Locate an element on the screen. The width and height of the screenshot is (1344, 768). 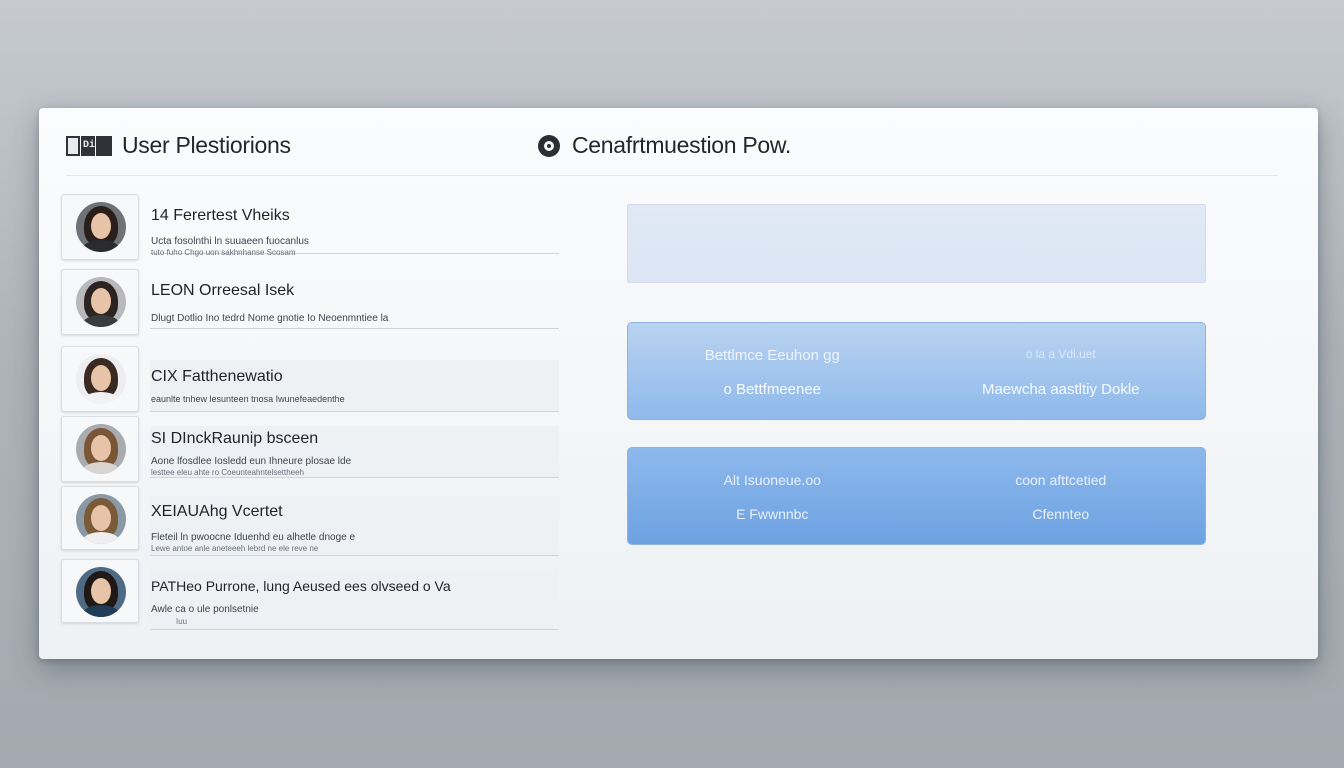
card-label: o la a Vdl.uet is located at coordinates (1060, 354).